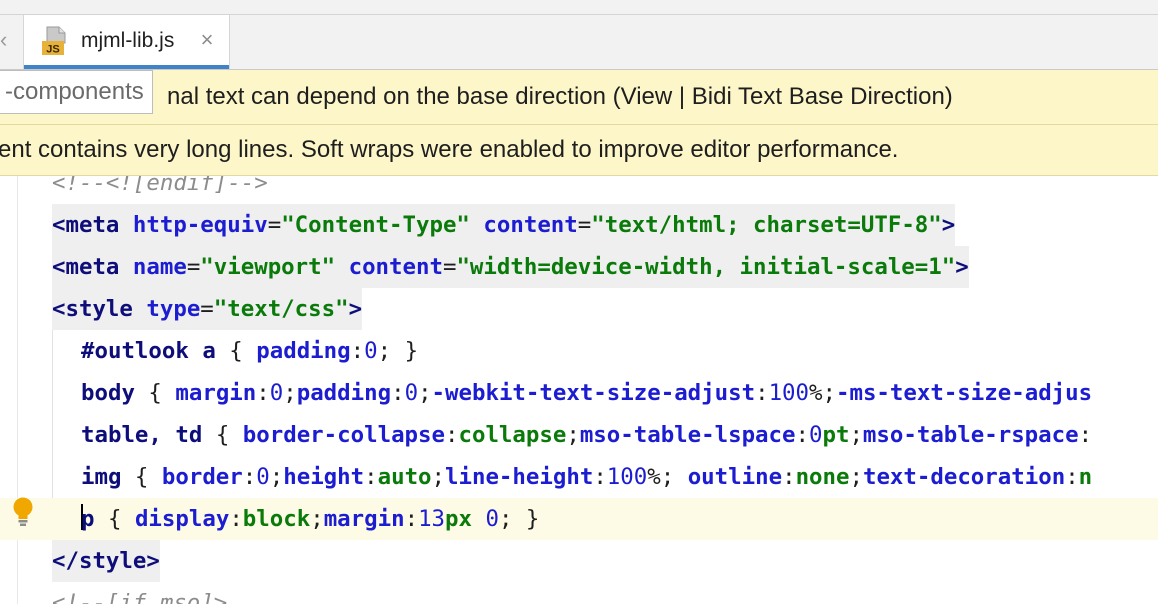 The height and width of the screenshot is (604, 1158). What do you see at coordinates (343, 435) in the screenshot?
I see `code-token: border-collapse` at bounding box center [343, 435].